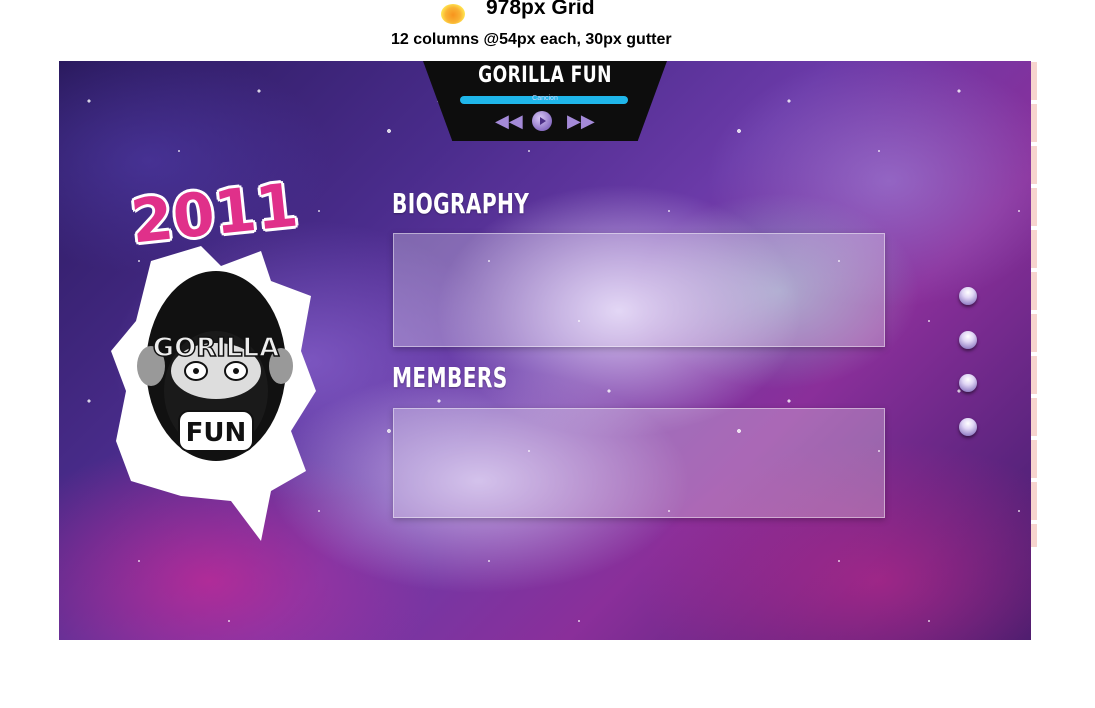  I want to click on music-player: GORILLA FUN Cancion ◀◀ ▶▶, so click(545, 101).